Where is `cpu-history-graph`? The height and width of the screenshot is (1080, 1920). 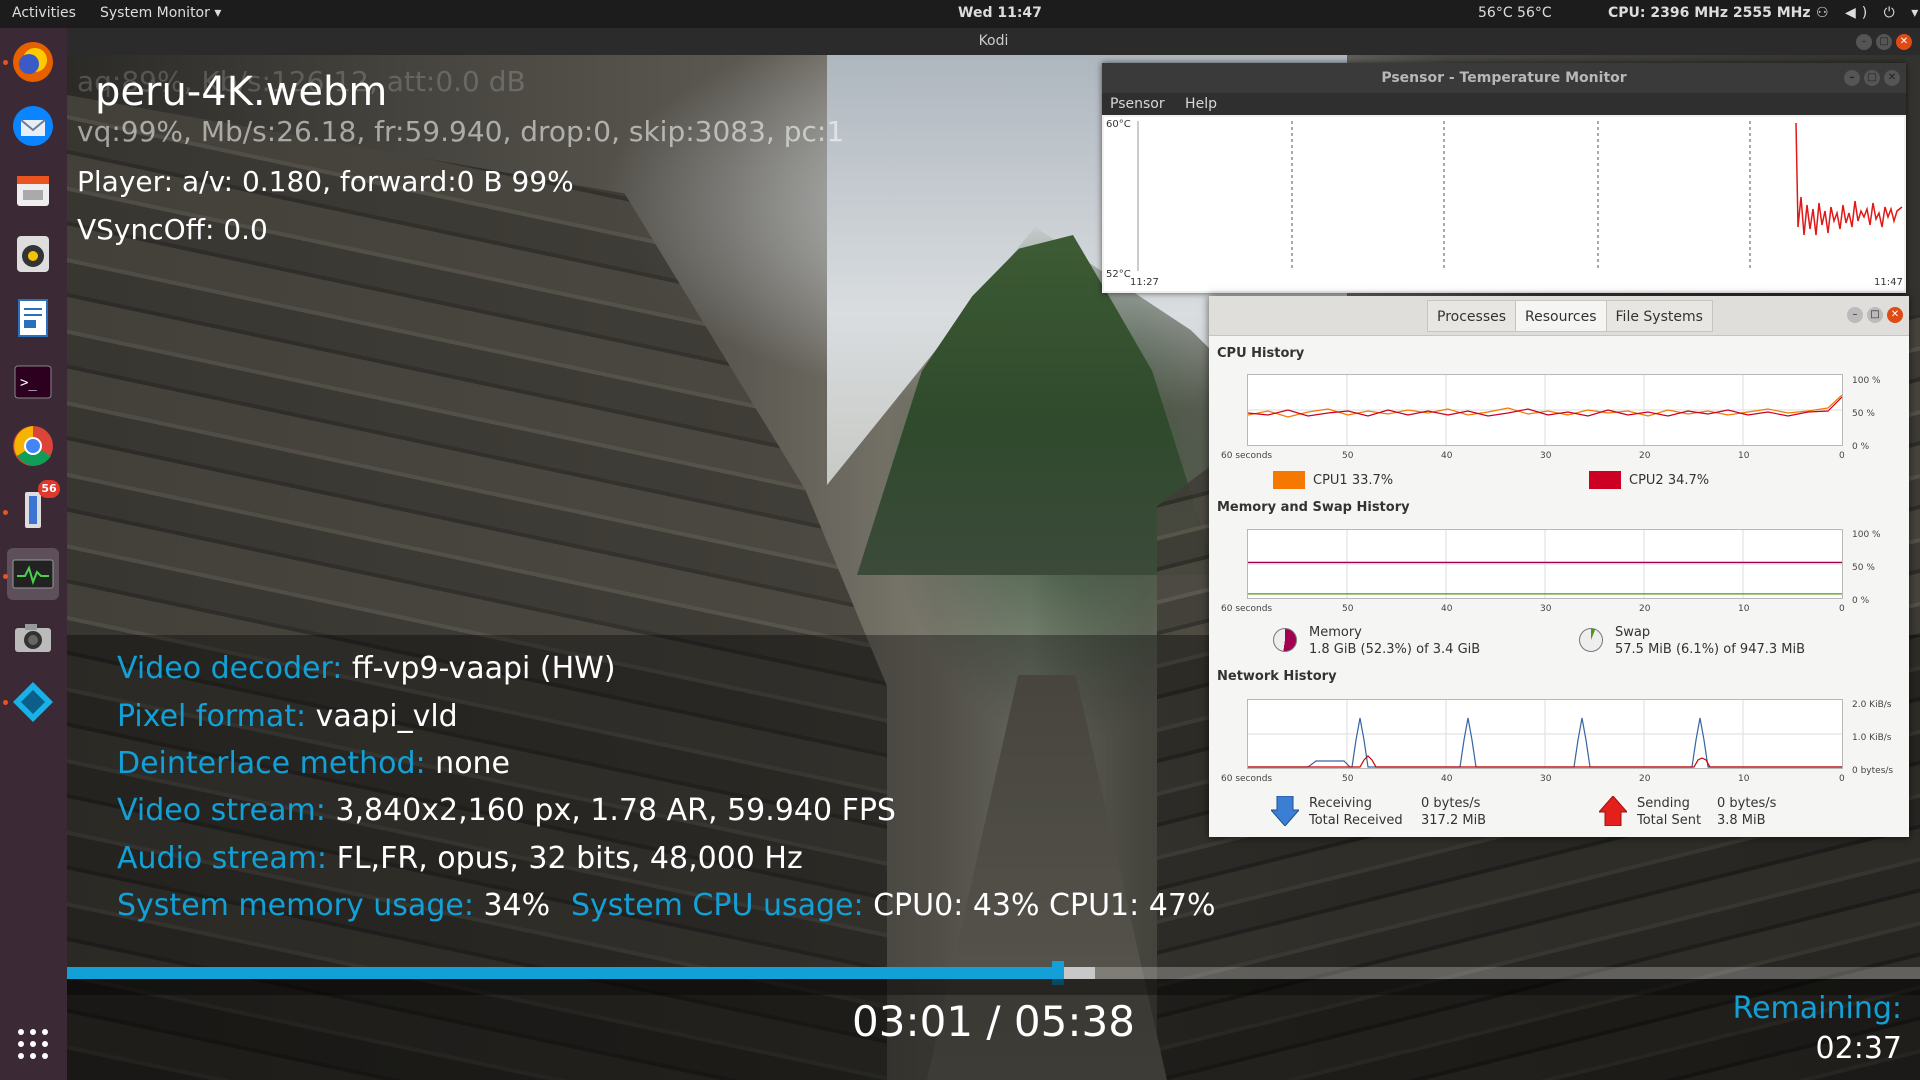
cpu-history-graph is located at coordinates (1545, 410).